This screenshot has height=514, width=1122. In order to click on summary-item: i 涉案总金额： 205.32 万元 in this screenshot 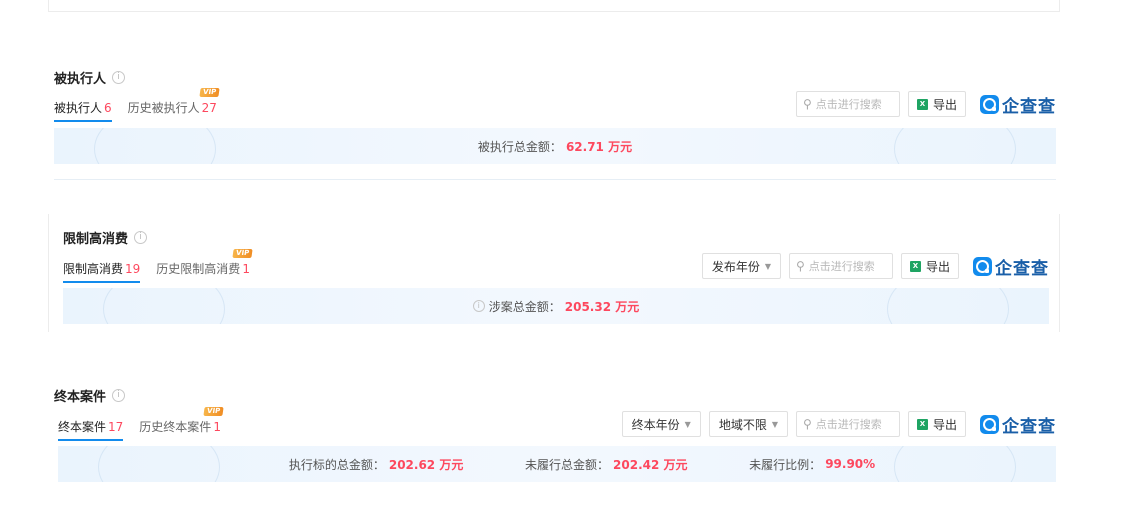, I will do `click(556, 306)`.